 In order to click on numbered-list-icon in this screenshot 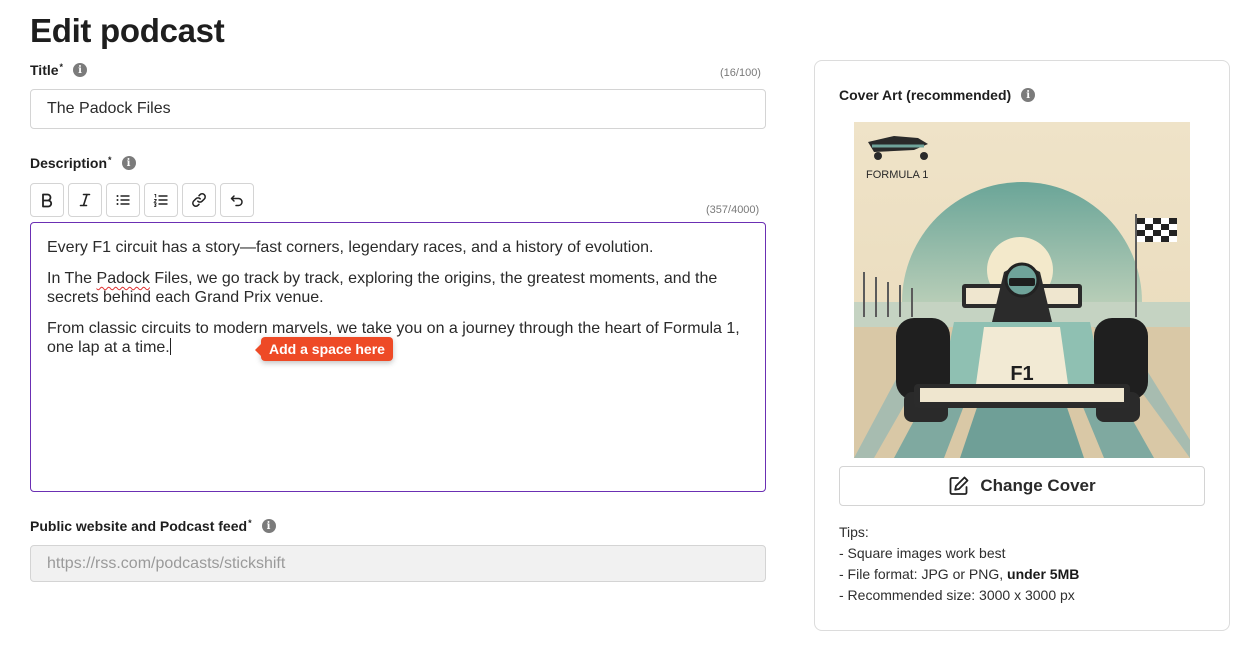, I will do `click(160, 200)`.